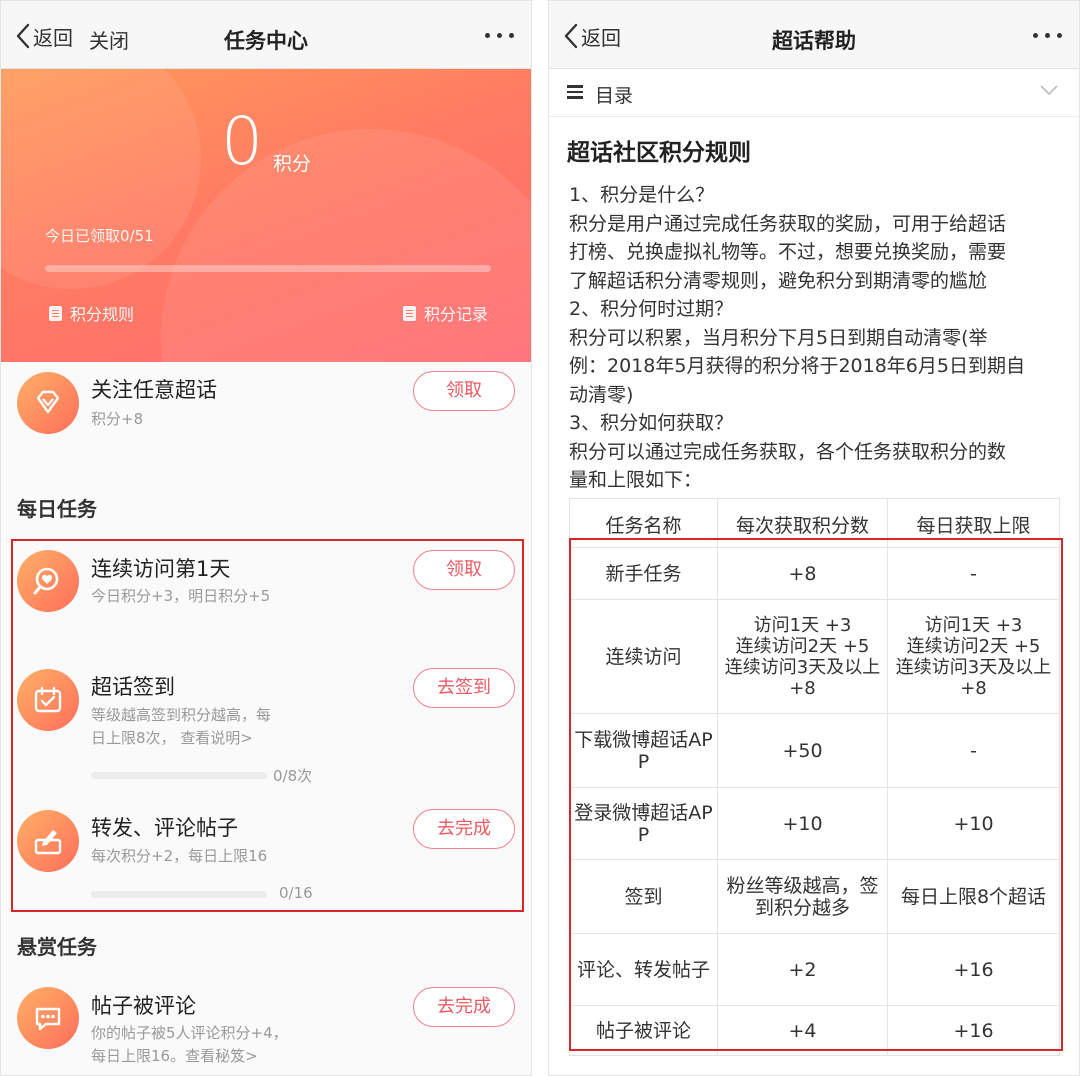 This screenshot has width=1080, height=1076. I want to click on table-cell: 签到, so click(643, 896).